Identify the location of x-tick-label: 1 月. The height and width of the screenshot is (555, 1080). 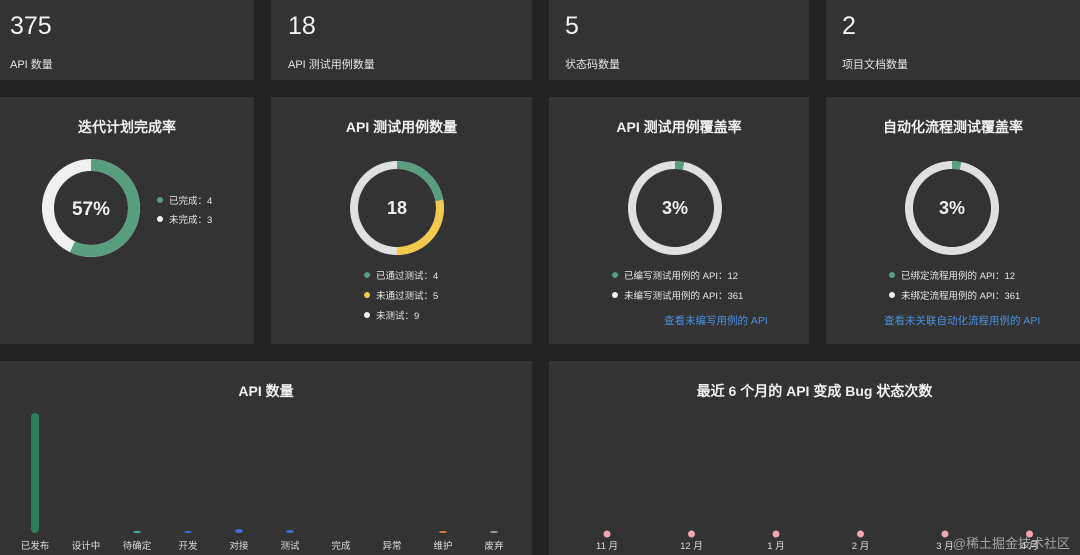
(775, 546).